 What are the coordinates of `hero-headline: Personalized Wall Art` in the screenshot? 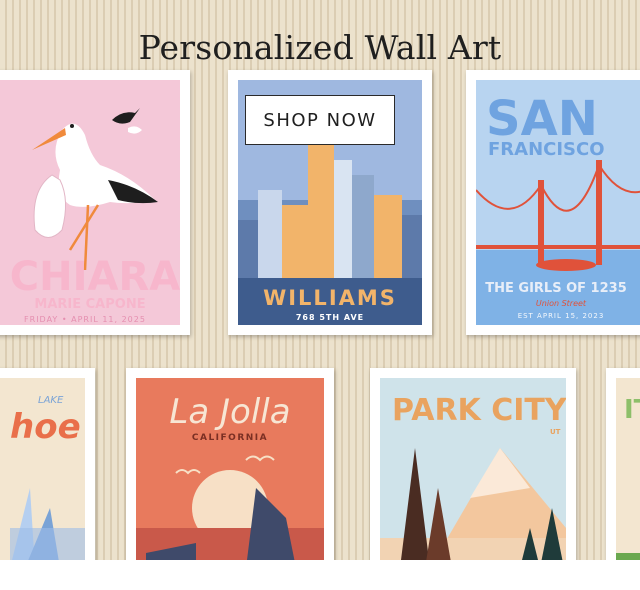 It's located at (320, 47).